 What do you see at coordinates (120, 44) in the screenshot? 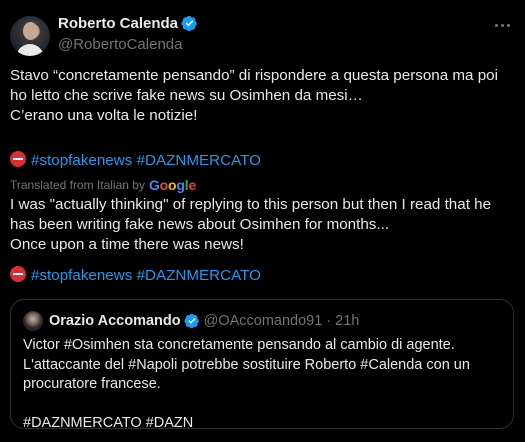
I see `author-handle: @RobertoCalenda` at bounding box center [120, 44].